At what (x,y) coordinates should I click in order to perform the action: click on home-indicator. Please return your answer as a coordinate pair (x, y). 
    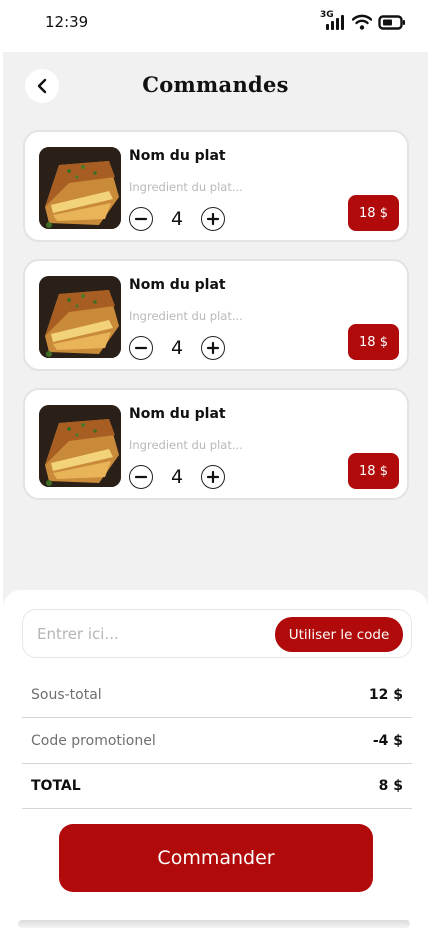
    Looking at the image, I should click on (214, 924).